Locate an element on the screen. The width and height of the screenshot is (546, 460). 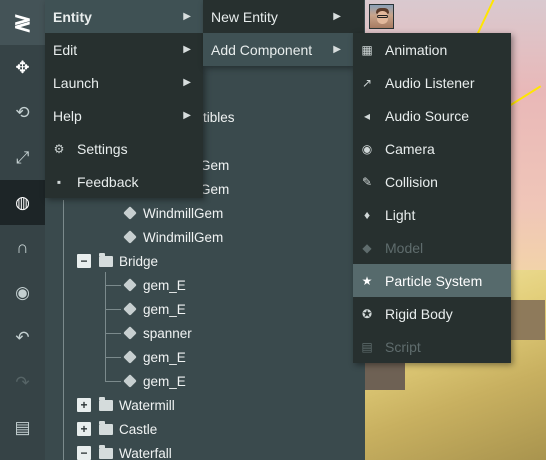
hierarchy-item: − Bridge is located at coordinates (117, 261).